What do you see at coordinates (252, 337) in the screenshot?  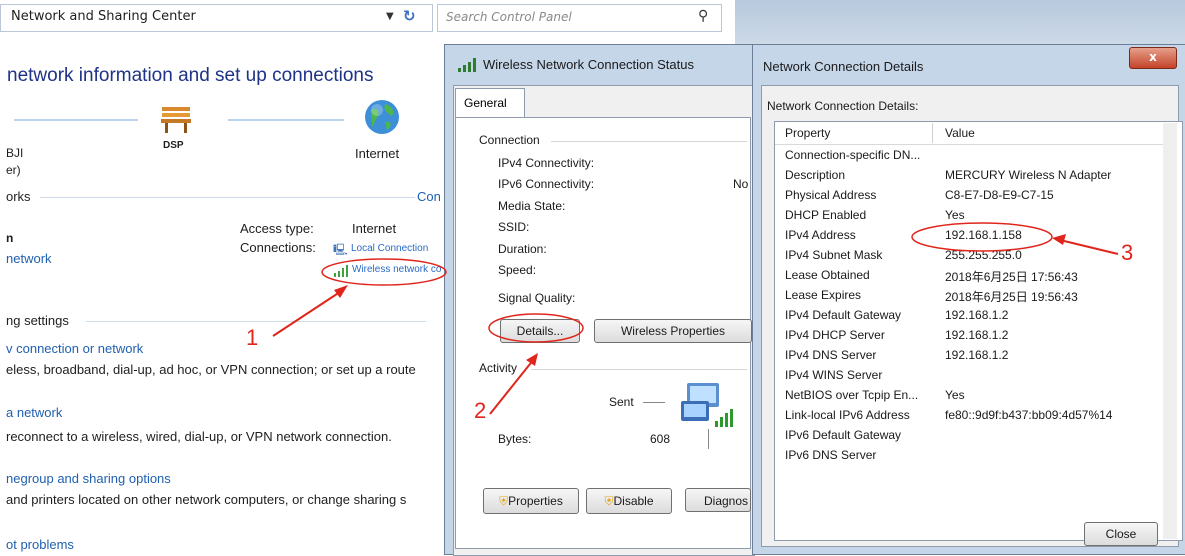 I see `annotation-number: 1` at bounding box center [252, 337].